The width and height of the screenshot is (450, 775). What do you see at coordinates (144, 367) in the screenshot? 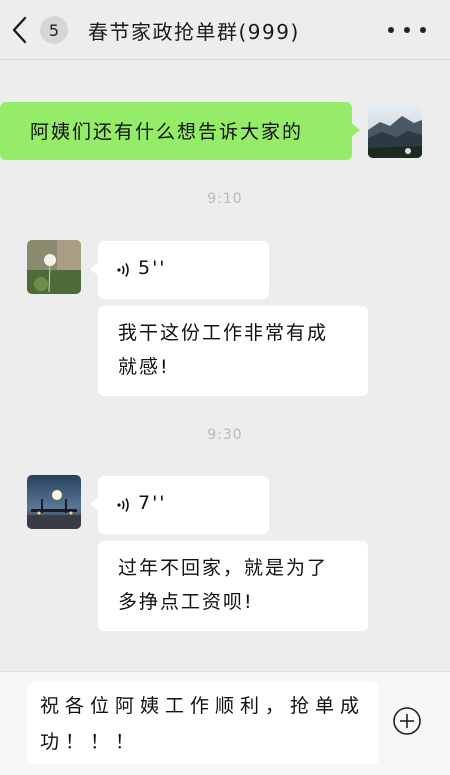
I see `message-text-line: 就感!` at bounding box center [144, 367].